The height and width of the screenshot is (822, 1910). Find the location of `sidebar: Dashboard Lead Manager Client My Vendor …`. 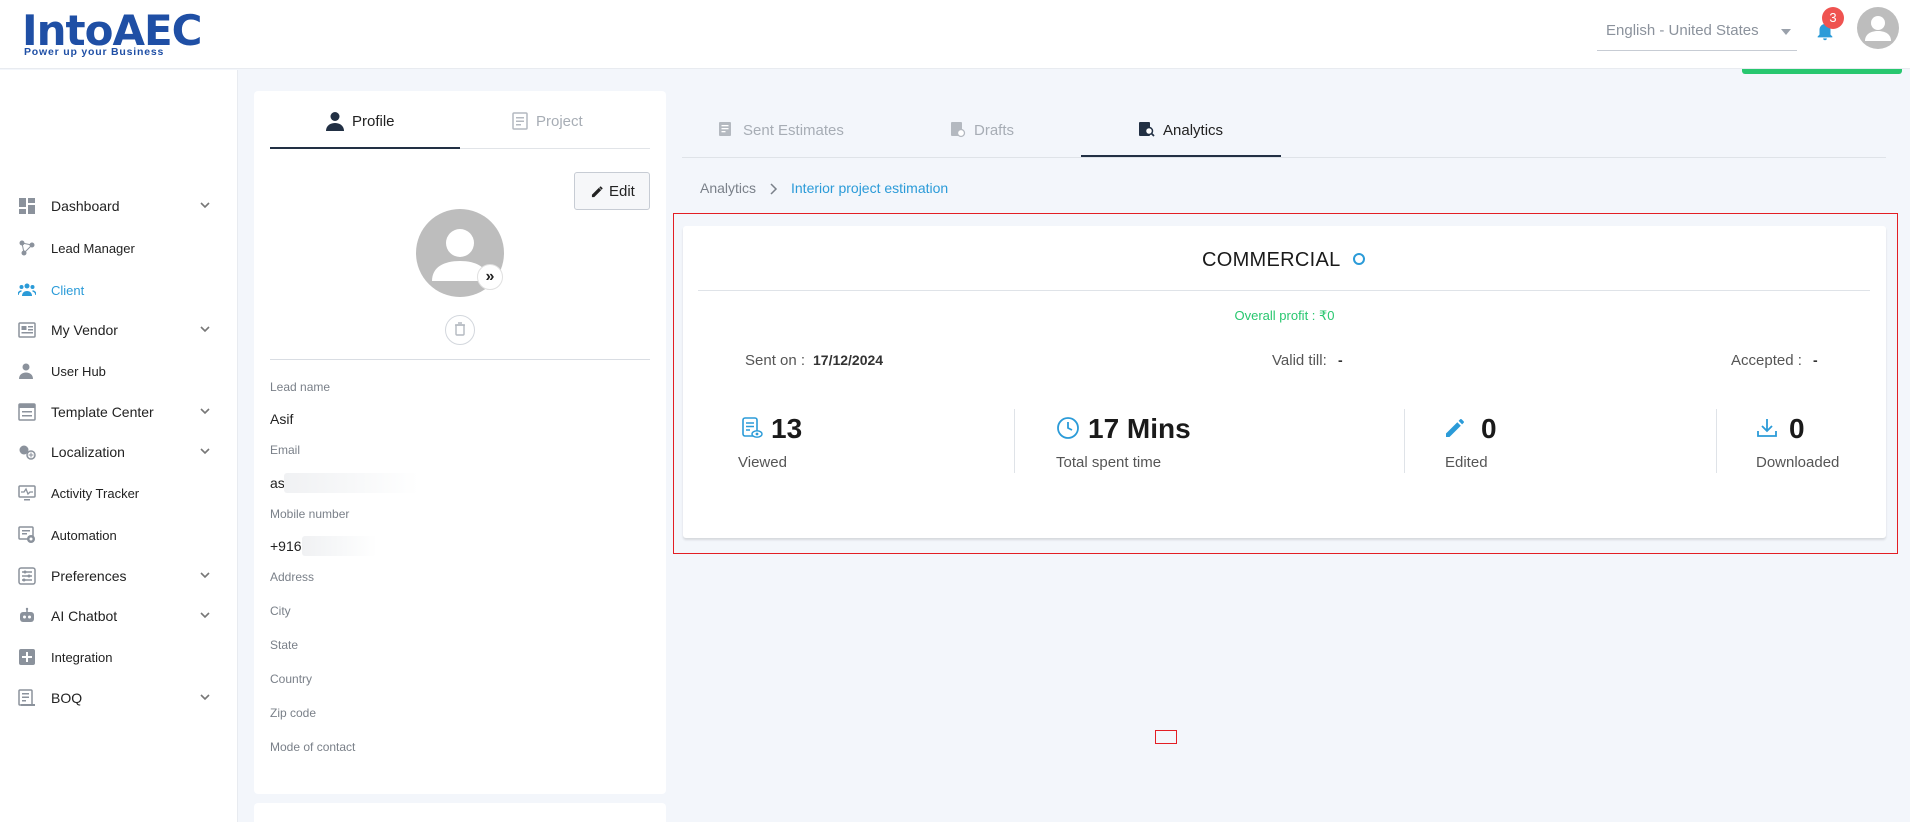

sidebar: Dashboard Lead Manager Client My Vendor … is located at coordinates (119, 446).